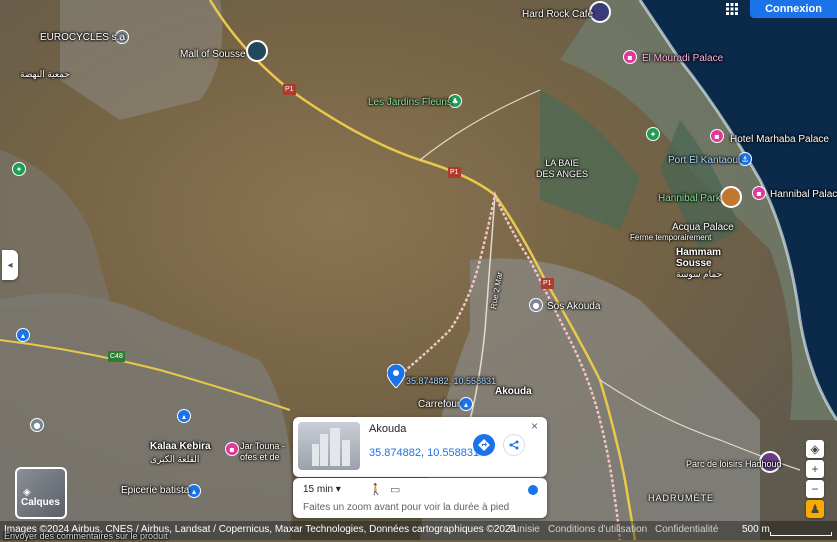 The image size is (837, 542). Describe the element at coordinates (451, 381) in the screenshot. I see `pin-label: 35.874882, 10.558831` at that location.